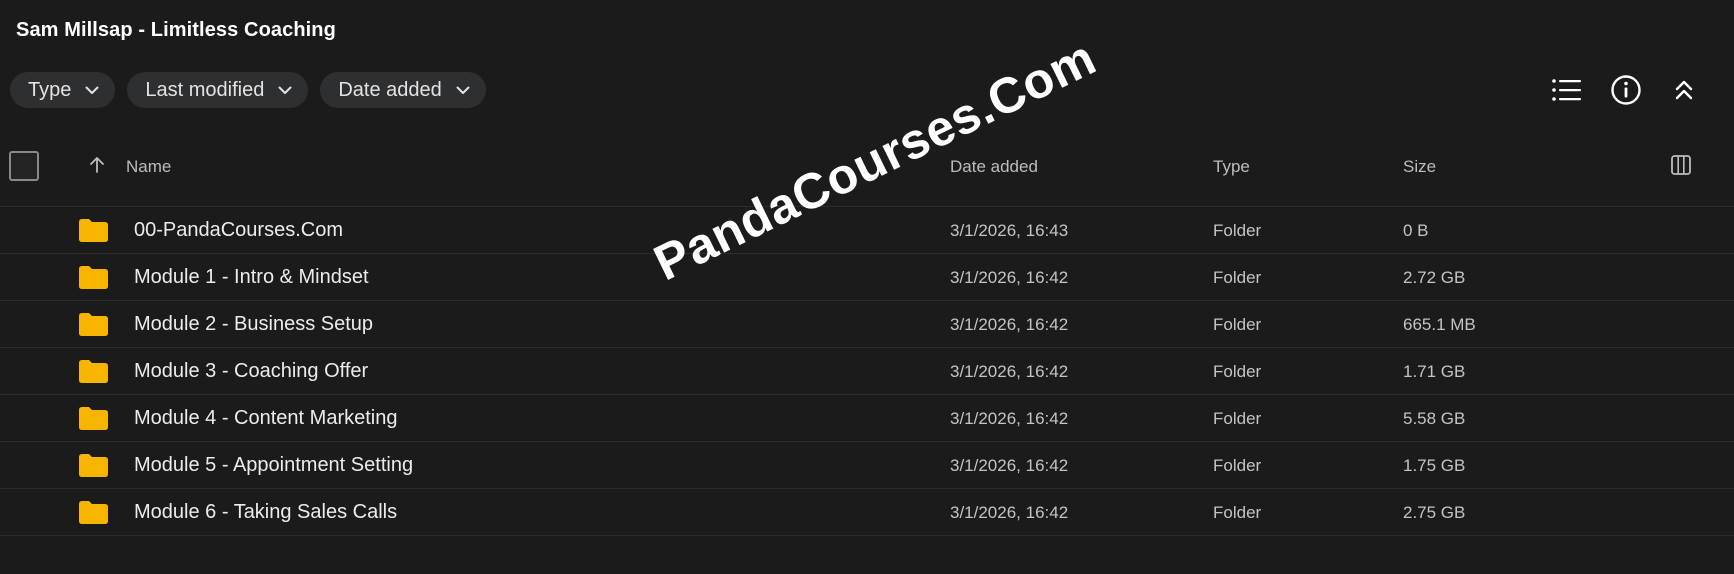 The image size is (1734, 574). What do you see at coordinates (1416, 230) in the screenshot?
I see `row-size: 0 B` at bounding box center [1416, 230].